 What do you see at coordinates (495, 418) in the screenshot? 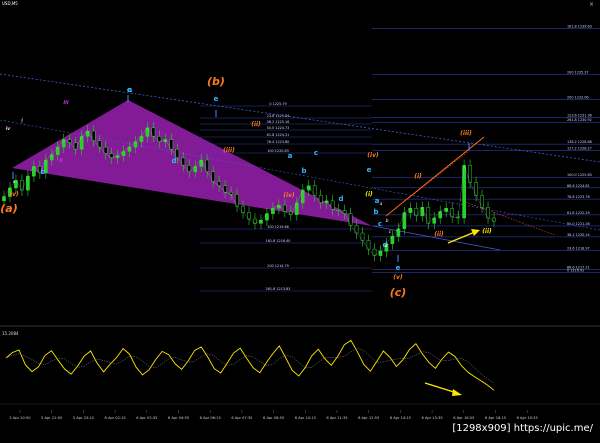
I see `x-tick-label: 6 Apr 18:15` at bounding box center [495, 418].